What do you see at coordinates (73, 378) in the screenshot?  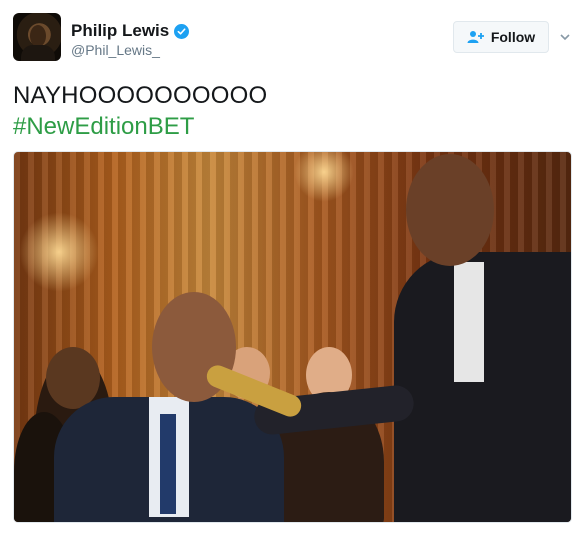 I see `crowd-person-head` at bounding box center [73, 378].